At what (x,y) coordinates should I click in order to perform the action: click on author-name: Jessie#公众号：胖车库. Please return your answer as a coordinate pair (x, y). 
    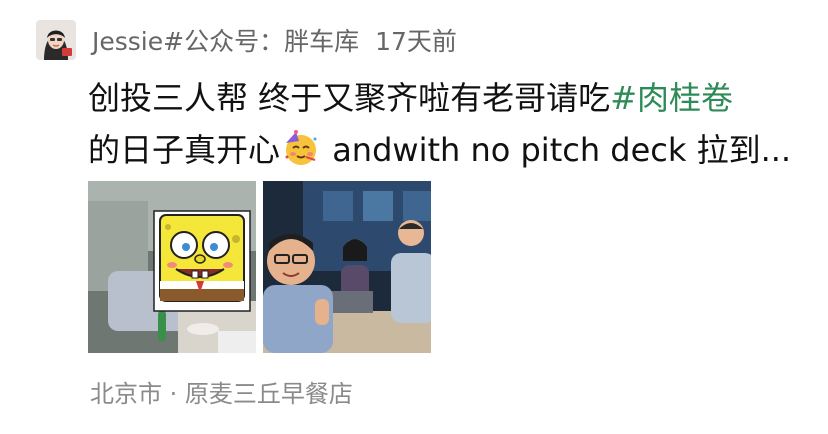
    Looking at the image, I should click on (225, 40).